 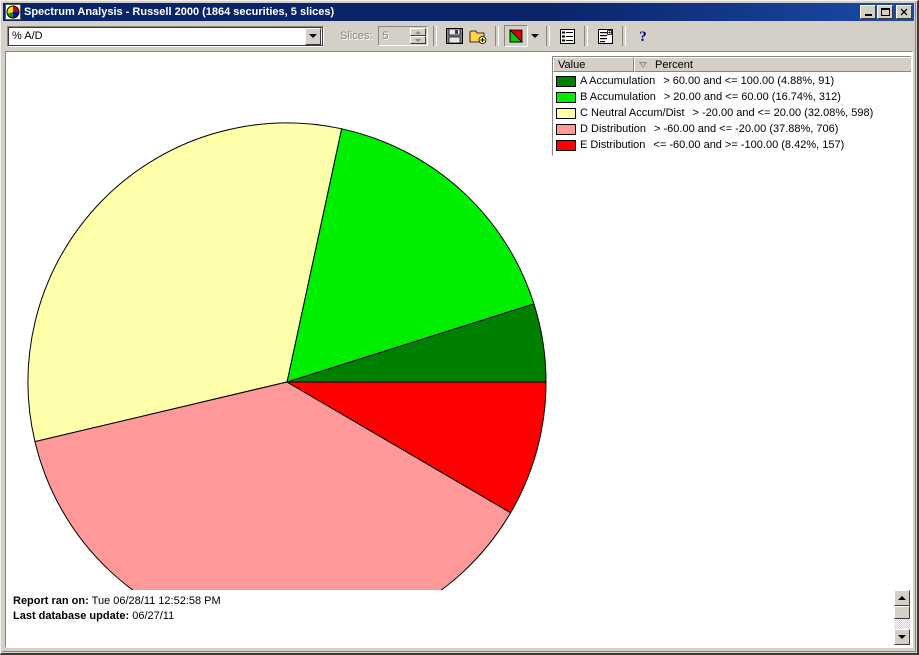 I want to click on report-ran-value: Tue 06/28/11 12:52:58 PM, so click(x=156, y=601).